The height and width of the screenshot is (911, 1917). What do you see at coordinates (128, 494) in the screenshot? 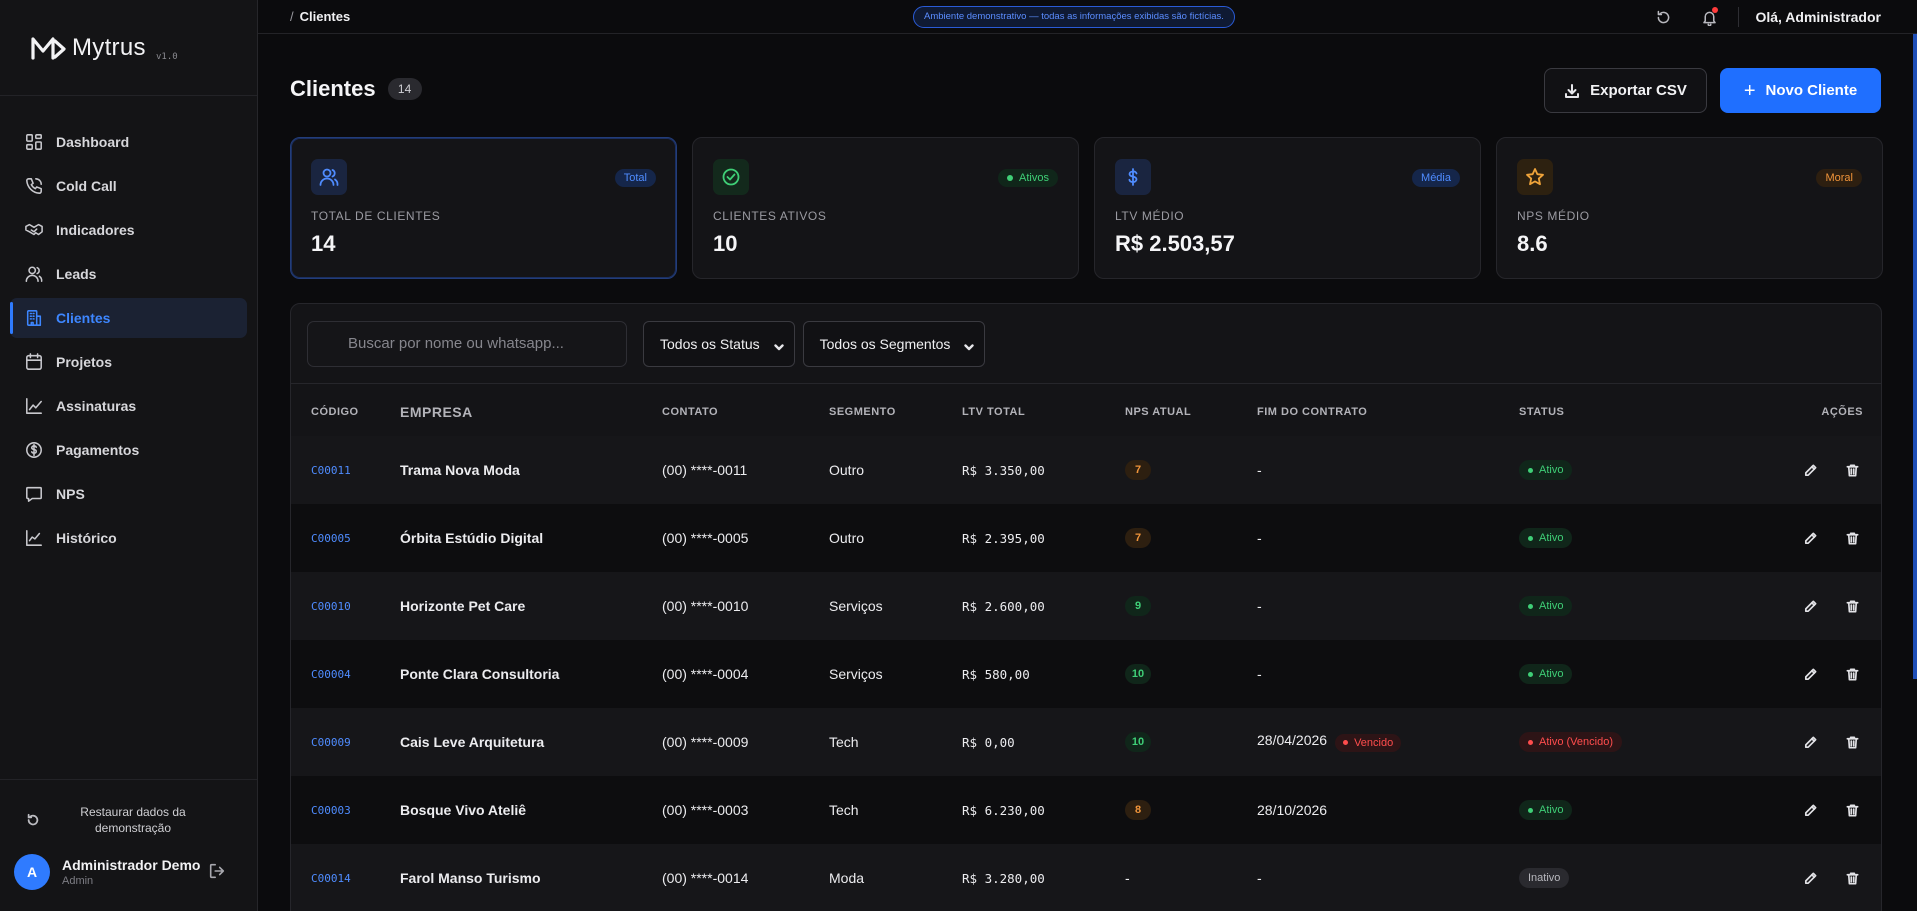
I see `sidebar-item-nps: NPS` at bounding box center [128, 494].